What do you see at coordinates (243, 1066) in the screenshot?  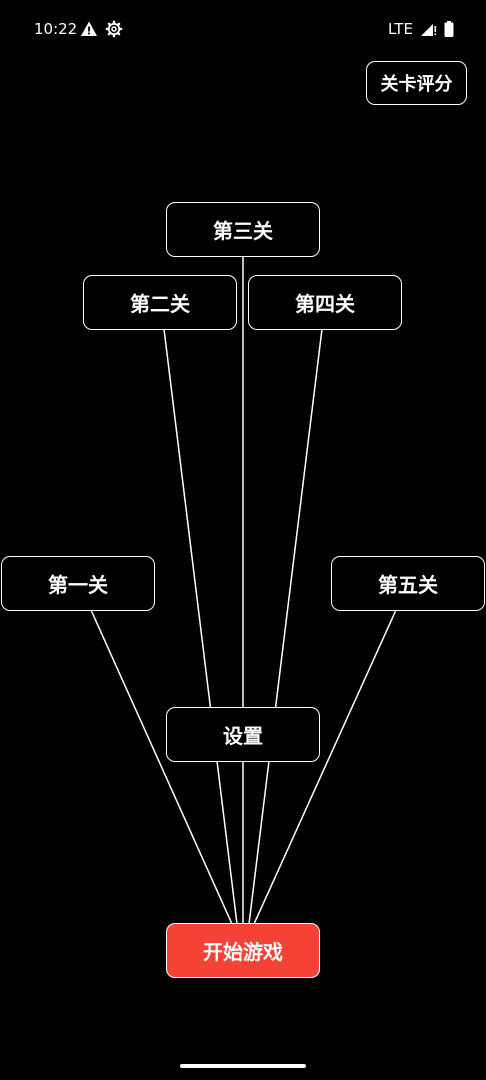 I see `home-indicator` at bounding box center [243, 1066].